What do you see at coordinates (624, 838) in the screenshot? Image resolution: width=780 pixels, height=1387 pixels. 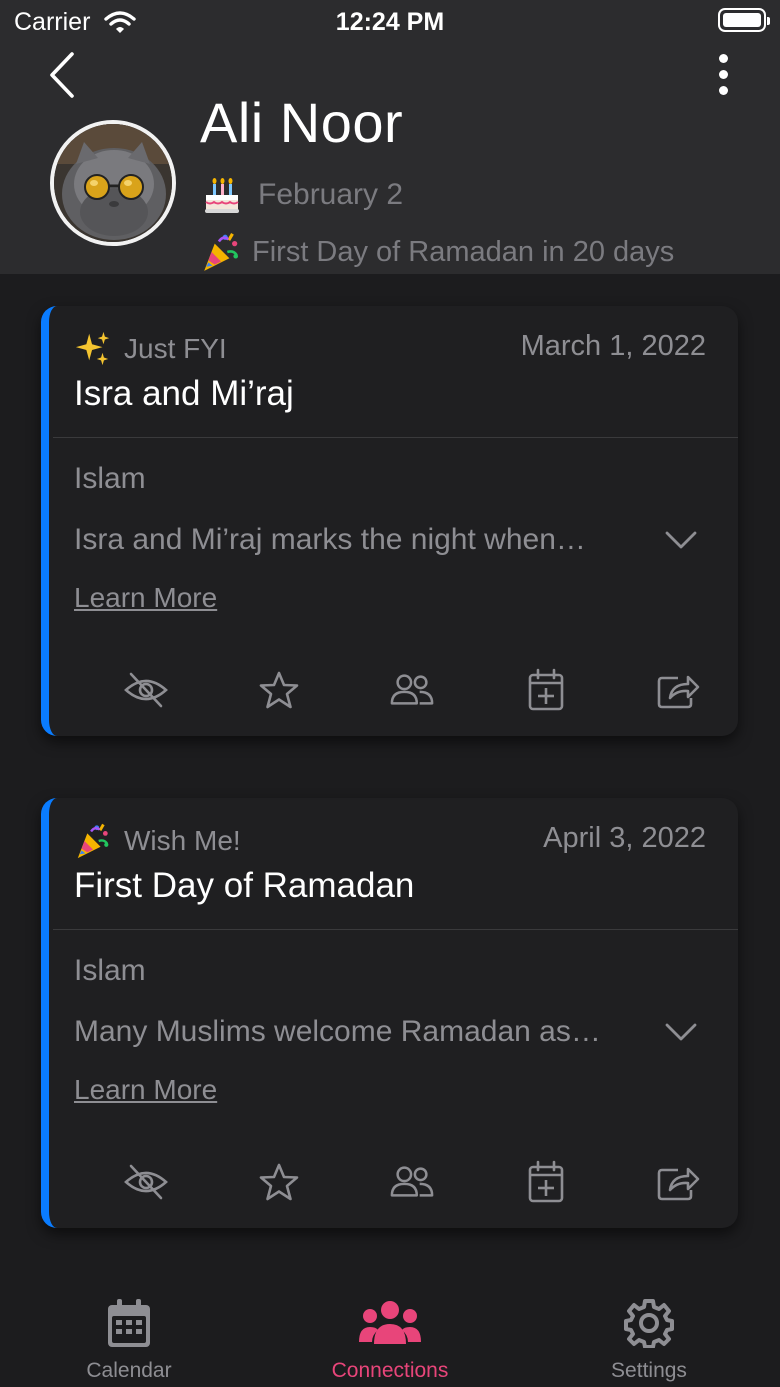 I see `card-date: April 3, 2022` at bounding box center [624, 838].